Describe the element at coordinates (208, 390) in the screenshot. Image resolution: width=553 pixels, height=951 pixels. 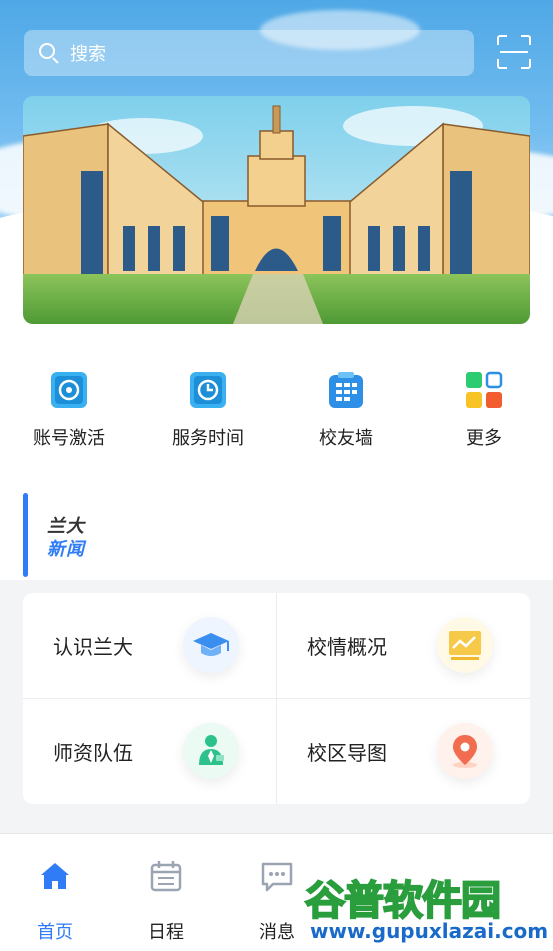
I see `clock-icon` at that location.